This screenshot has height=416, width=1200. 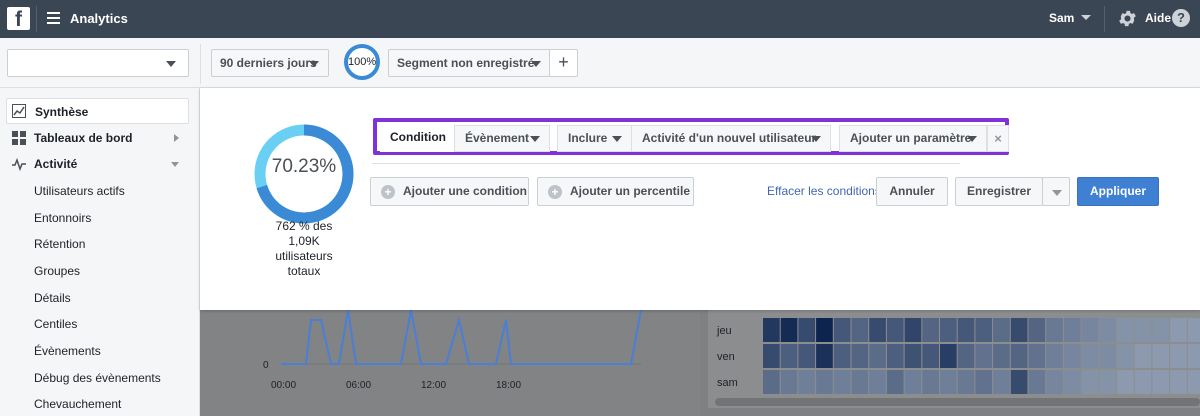 What do you see at coordinates (913, 138) in the screenshot?
I see `add-parameter-dropdown: Ajouter un paramètre` at bounding box center [913, 138].